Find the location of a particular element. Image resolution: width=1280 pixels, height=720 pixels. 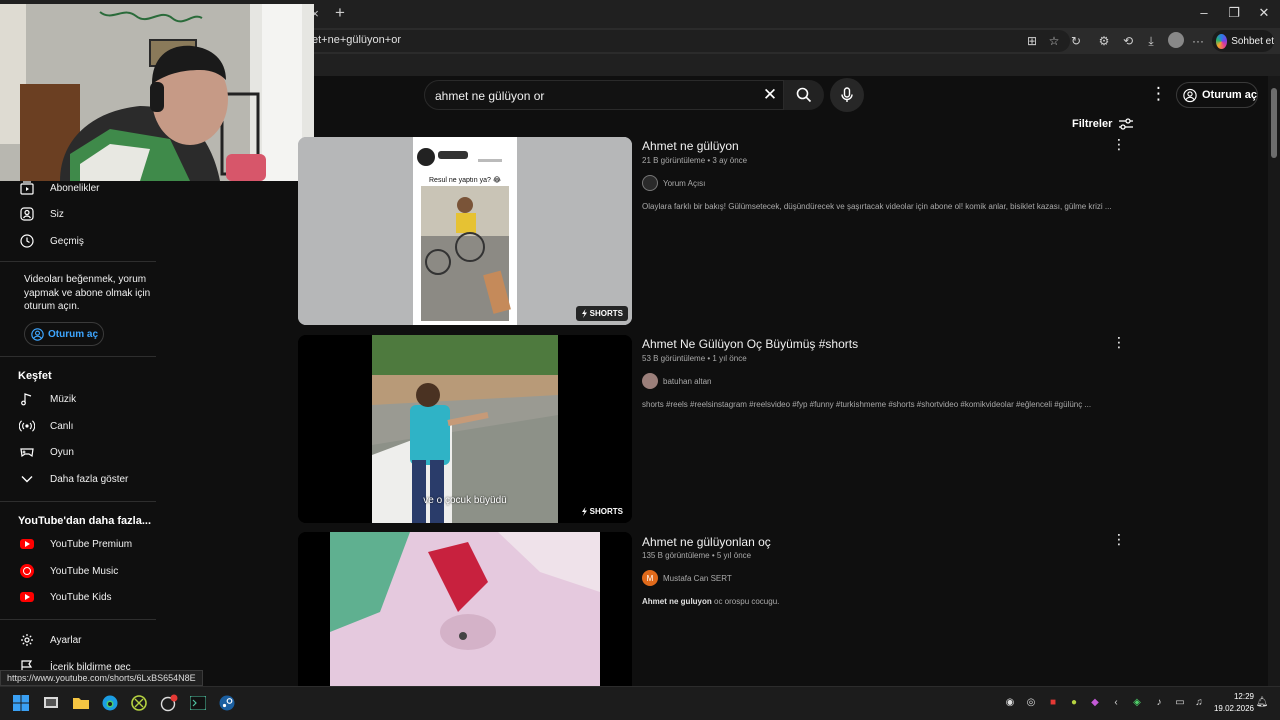

video-title: Ahmet ne gülüyonlan oç is located at coordinates (706, 542).